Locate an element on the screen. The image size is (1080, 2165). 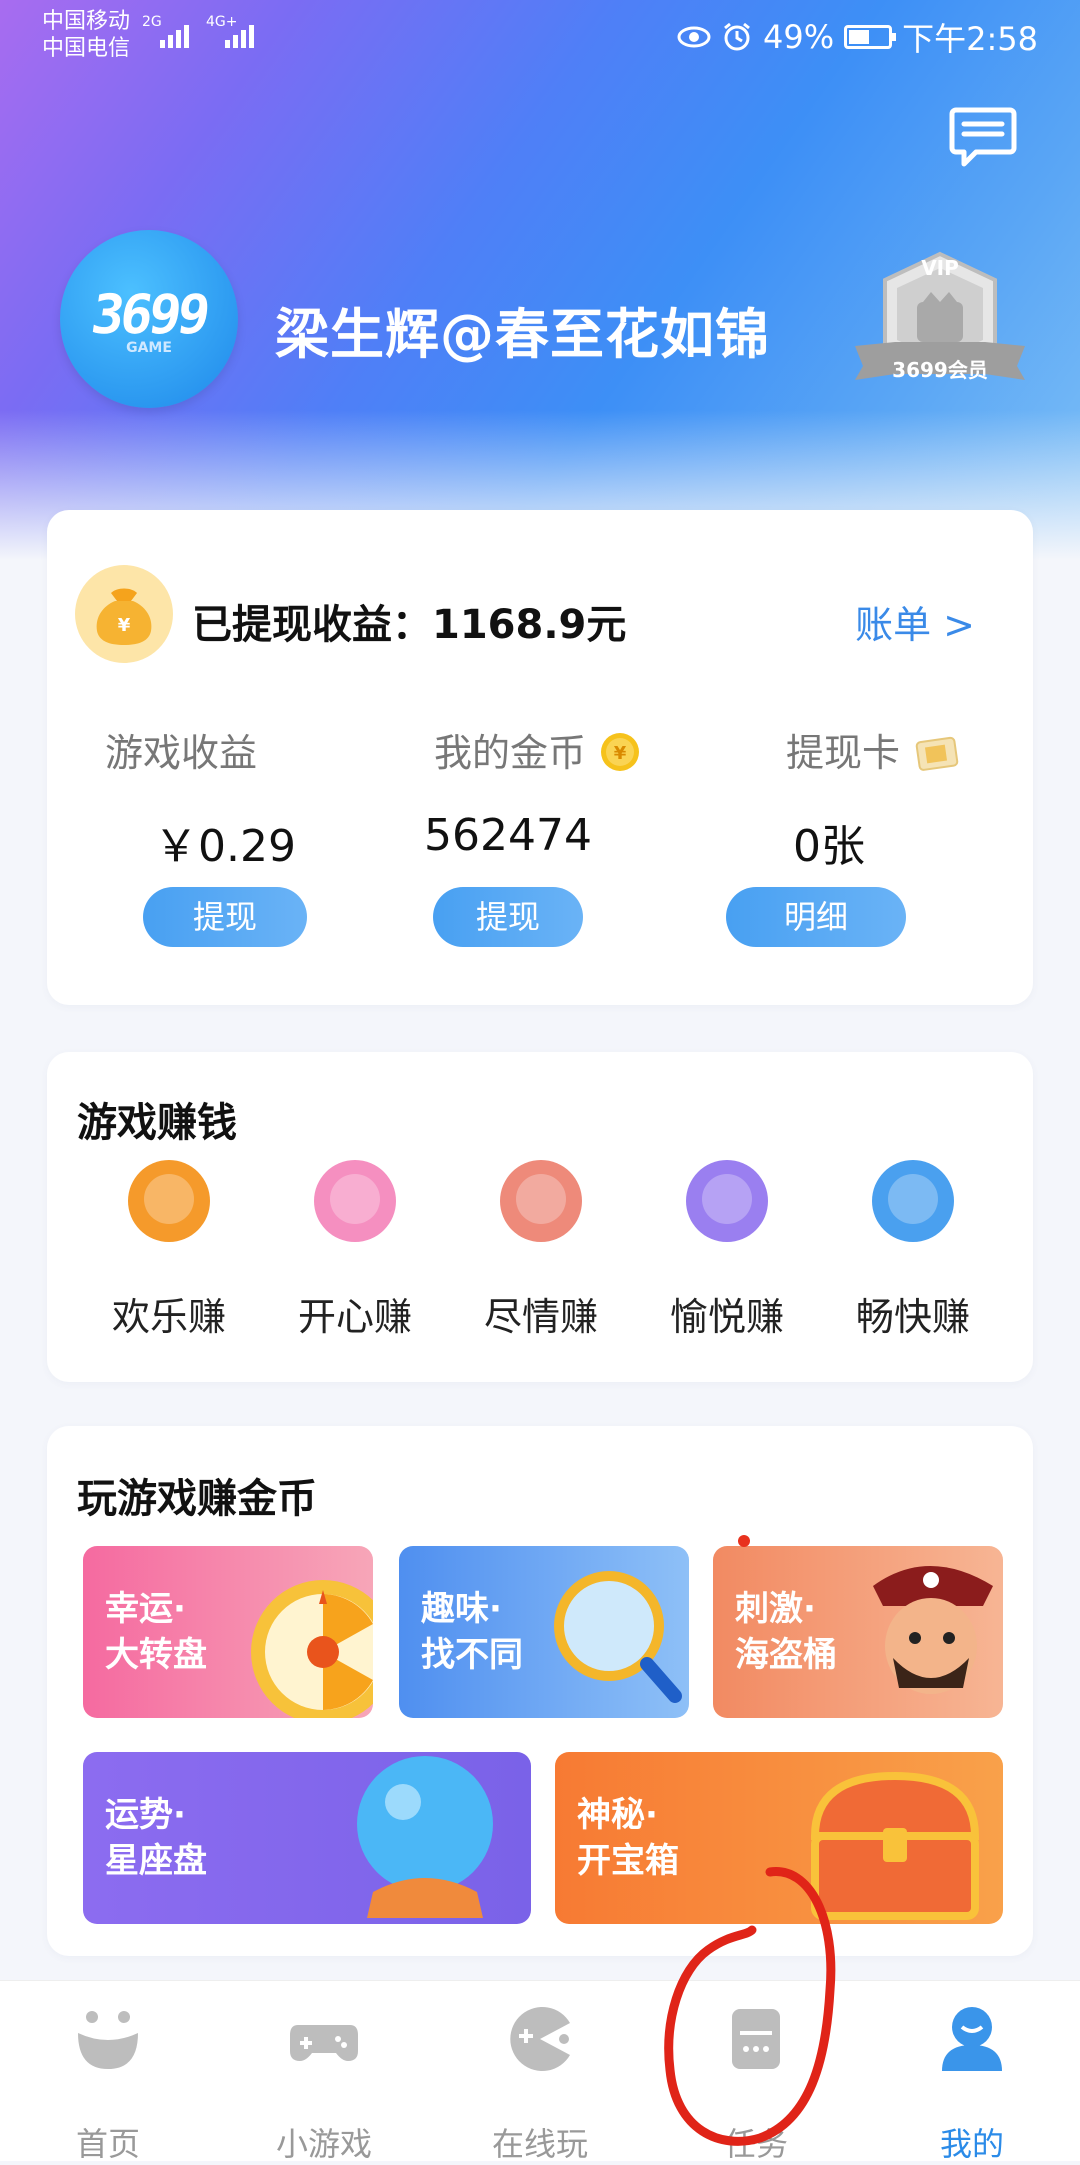
nav-mine: 我的 is located at coordinates (972, 2072).